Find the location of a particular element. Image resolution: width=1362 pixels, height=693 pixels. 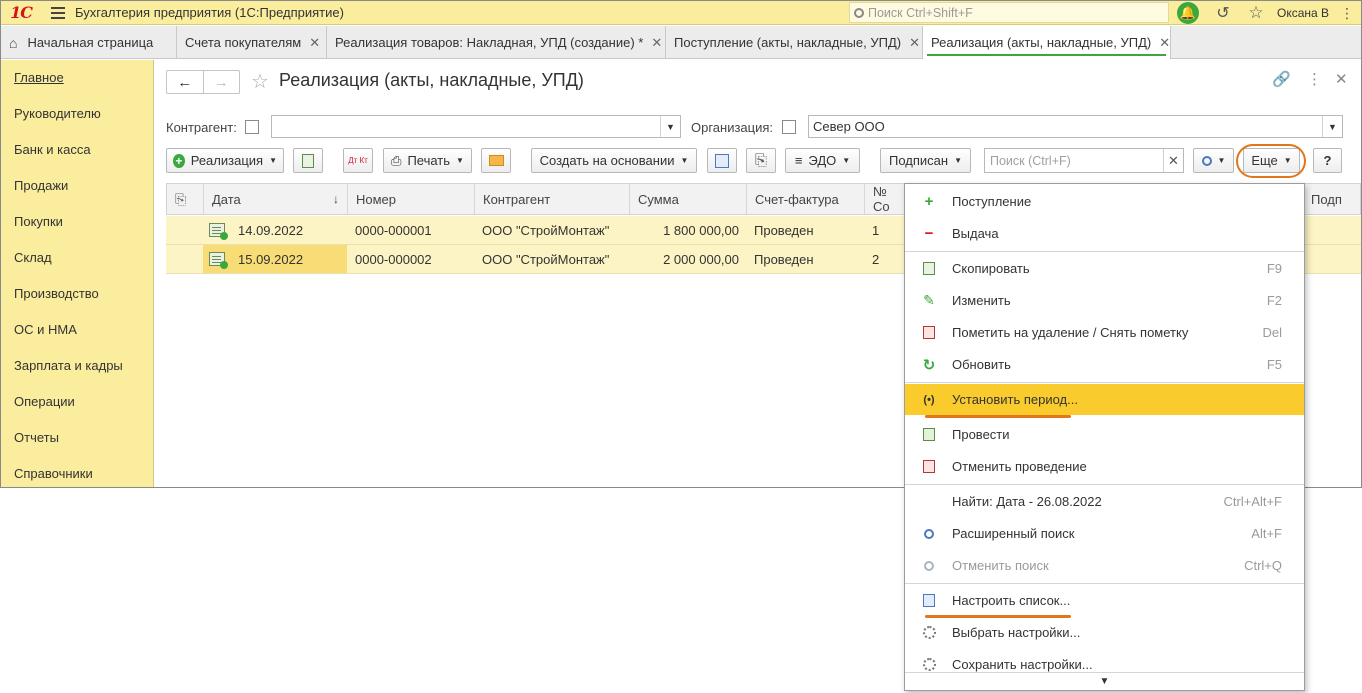

list-search-placeholder: Поиск (Ctrl+F) is located at coordinates (1030, 160).